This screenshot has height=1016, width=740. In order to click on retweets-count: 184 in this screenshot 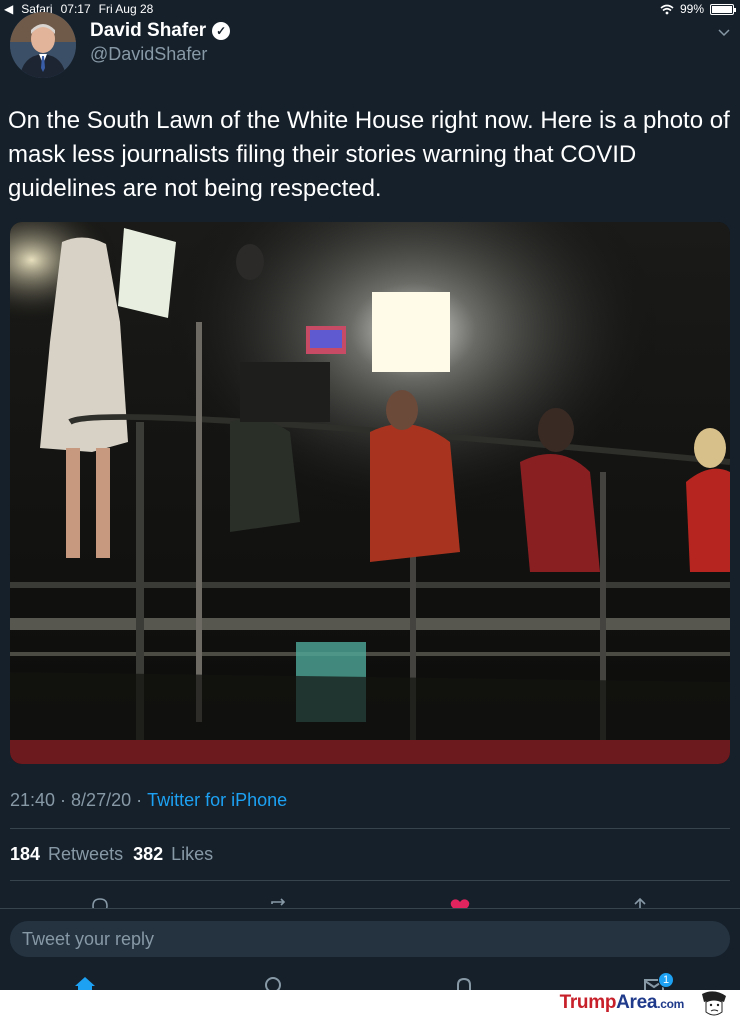, I will do `click(25, 854)`.